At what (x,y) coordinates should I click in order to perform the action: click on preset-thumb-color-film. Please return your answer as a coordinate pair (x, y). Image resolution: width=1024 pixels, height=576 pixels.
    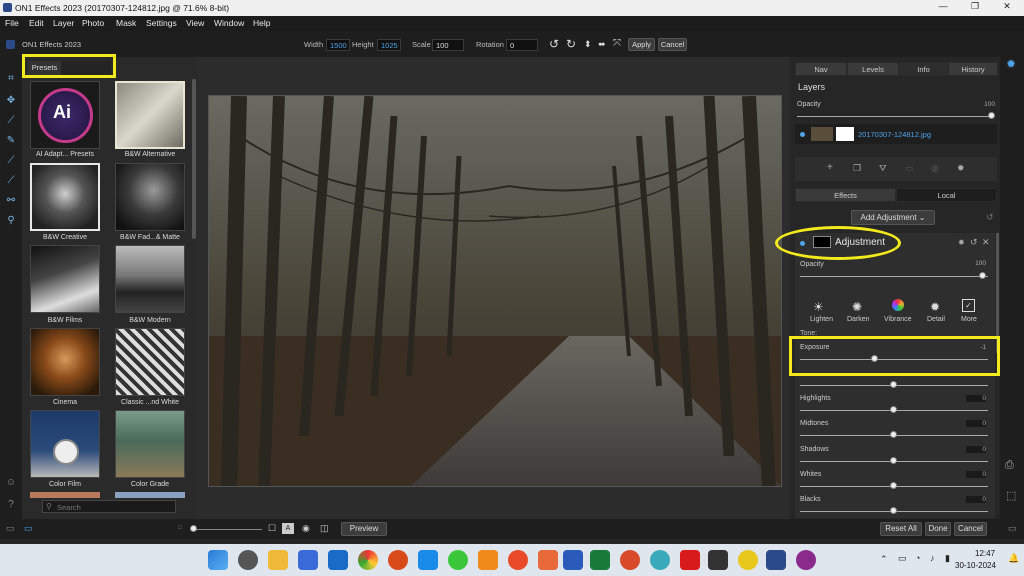
    Looking at the image, I should click on (65, 444).